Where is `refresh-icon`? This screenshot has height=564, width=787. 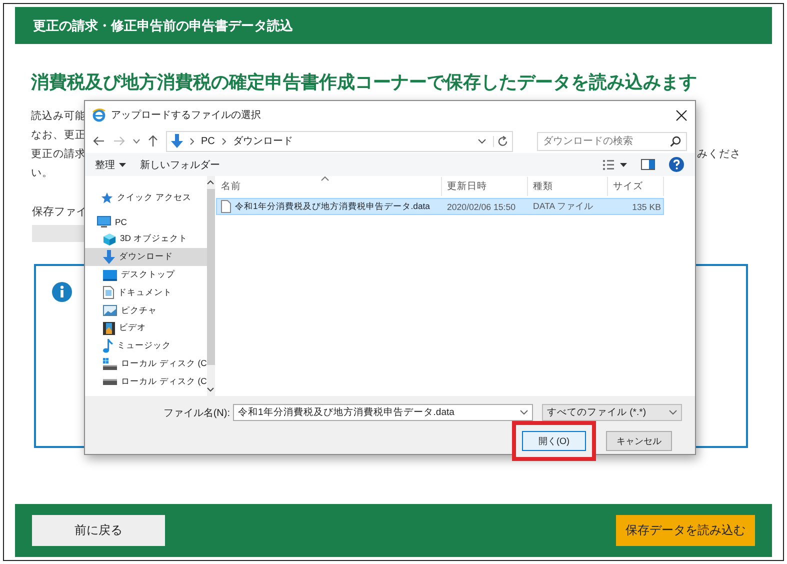
refresh-icon is located at coordinates (500, 141).